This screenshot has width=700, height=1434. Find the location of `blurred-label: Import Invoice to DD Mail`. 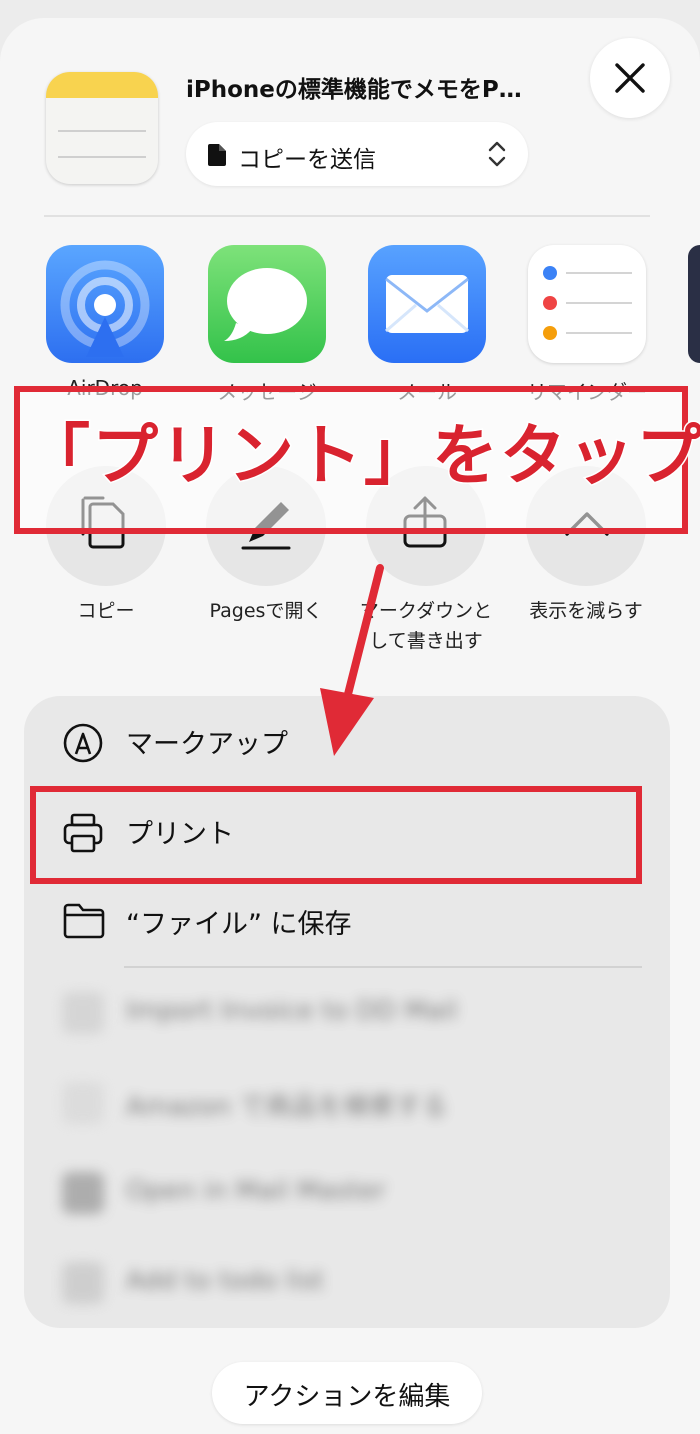

blurred-label: Import Invoice to DD Mail is located at coordinates (292, 1011).